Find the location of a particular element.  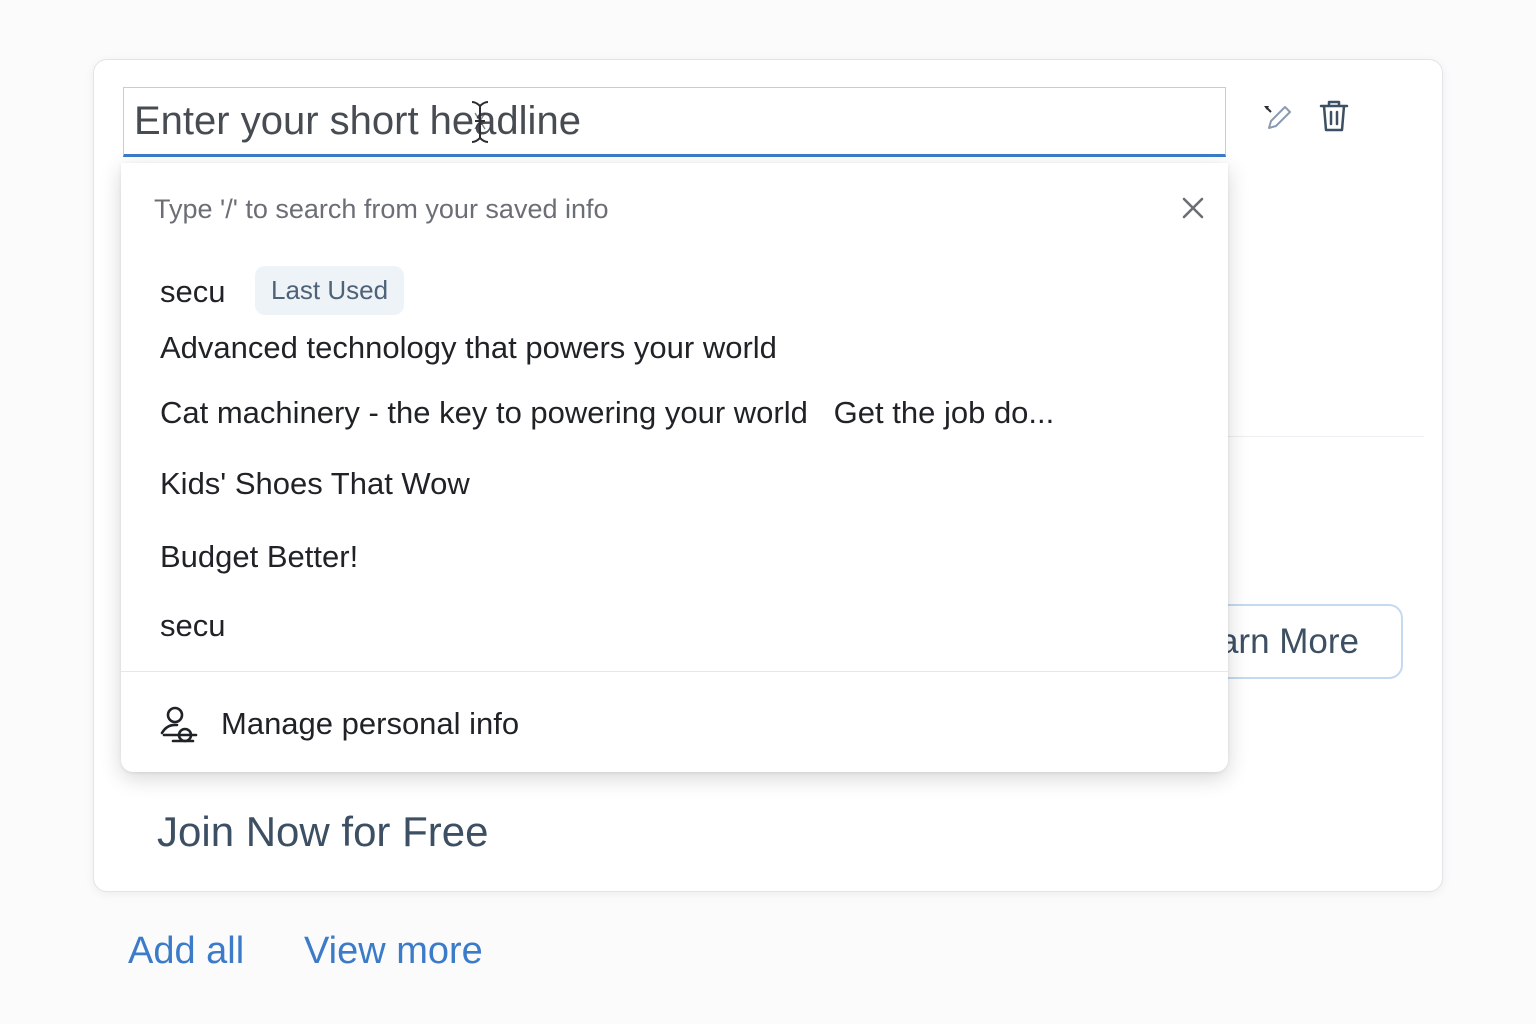

join-now-text: Join Now for Free is located at coordinates (323, 831).